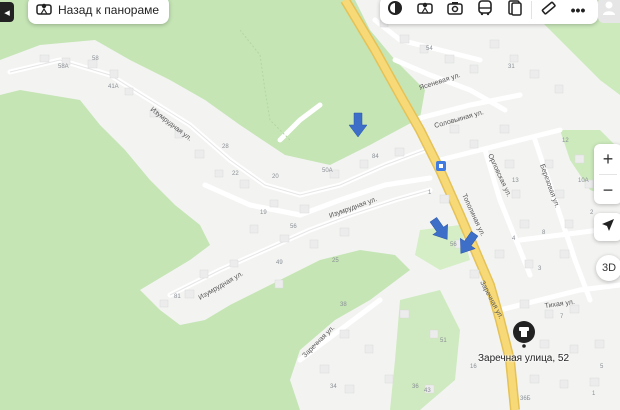  I want to click on house-number: 36Б, so click(525, 399).